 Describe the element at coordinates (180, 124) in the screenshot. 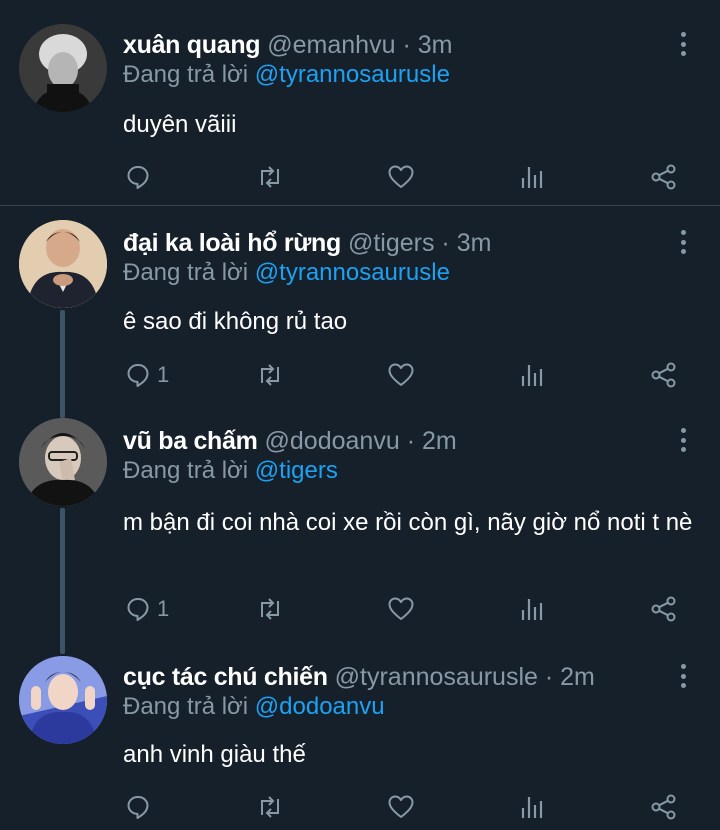

I see `tweet-text: duyên vãiii` at that location.